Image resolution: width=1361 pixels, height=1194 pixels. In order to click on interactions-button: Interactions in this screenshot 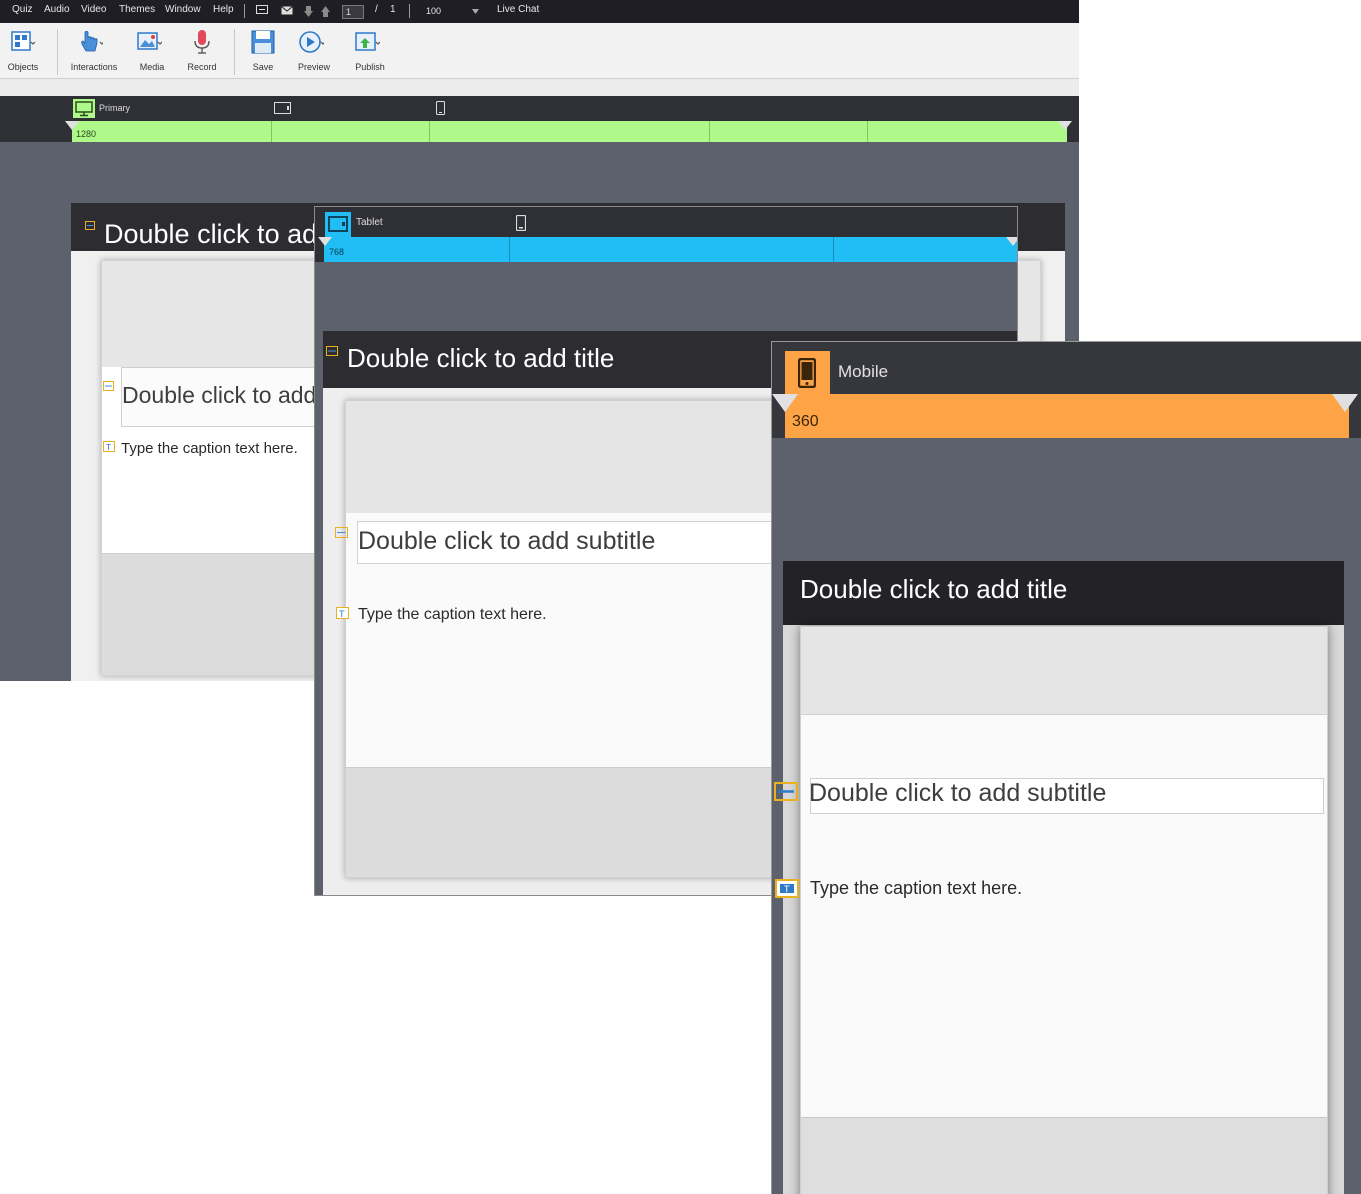, I will do `click(94, 51)`.